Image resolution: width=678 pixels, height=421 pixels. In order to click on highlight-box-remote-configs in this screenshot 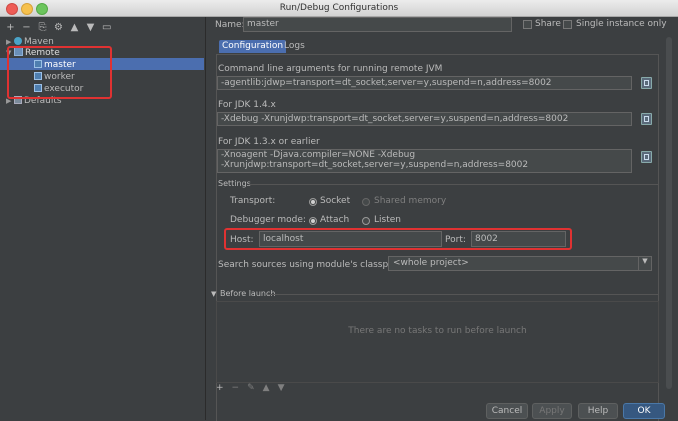, I will do `click(59, 72)`.